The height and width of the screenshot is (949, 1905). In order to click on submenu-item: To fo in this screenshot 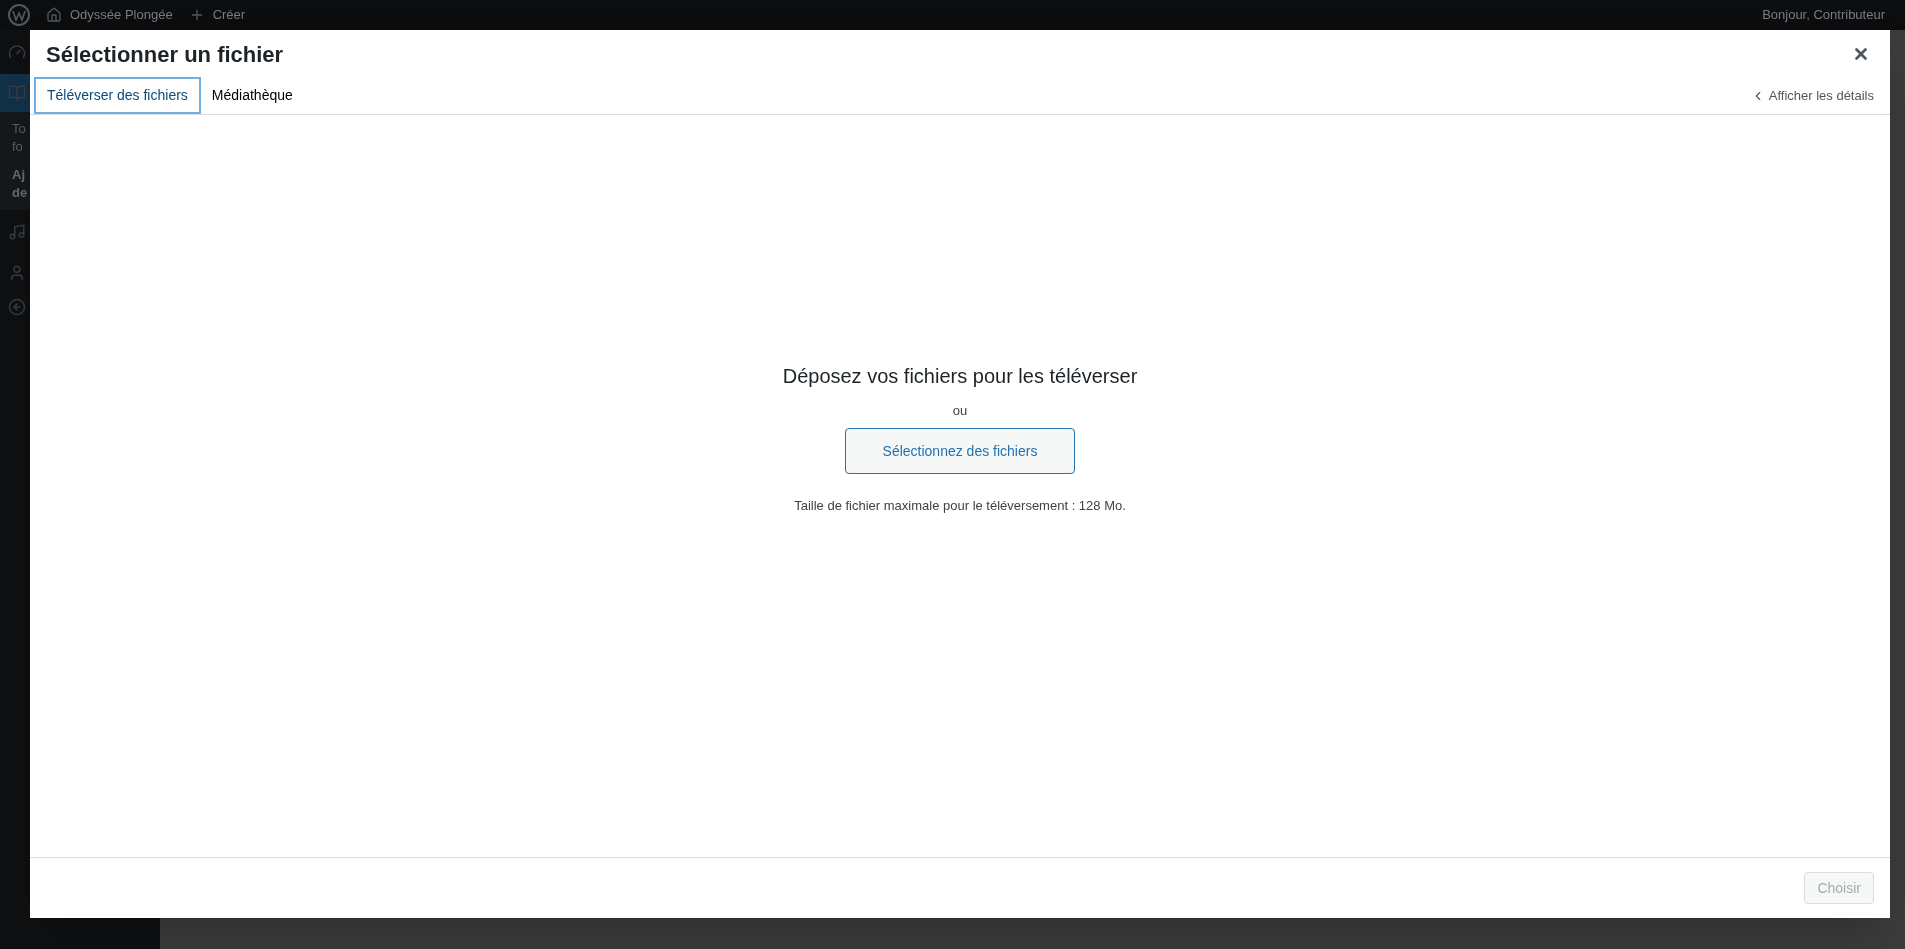, I will do `click(21, 138)`.